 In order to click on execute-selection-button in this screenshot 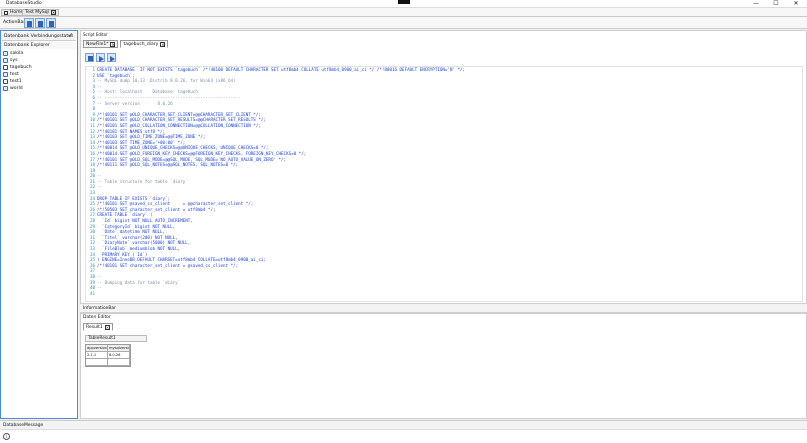, I will do `click(111, 57)`.